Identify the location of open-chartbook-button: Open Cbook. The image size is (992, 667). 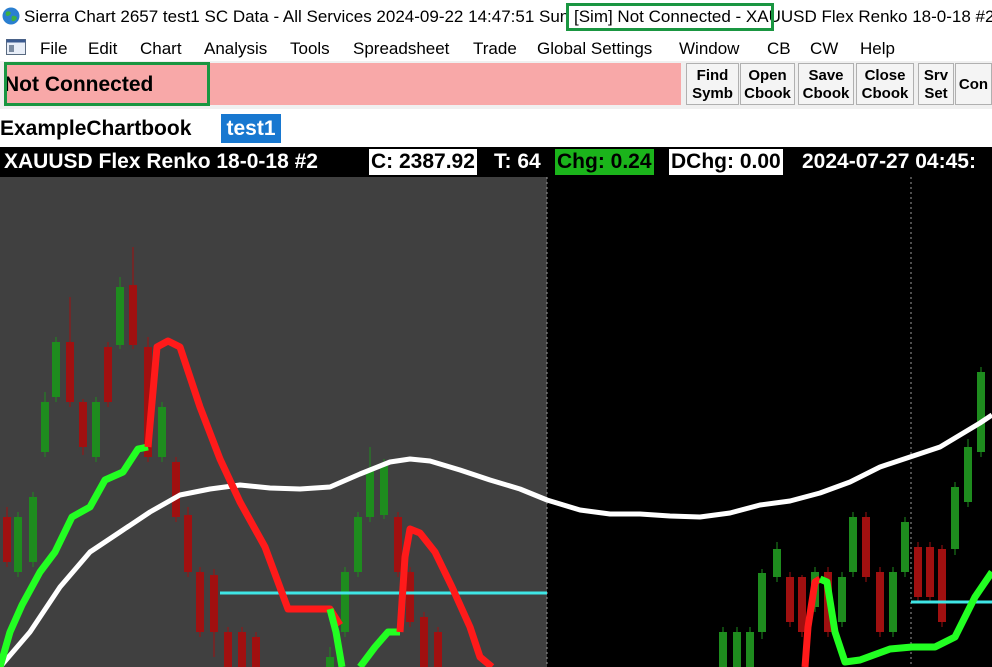
(767, 84).